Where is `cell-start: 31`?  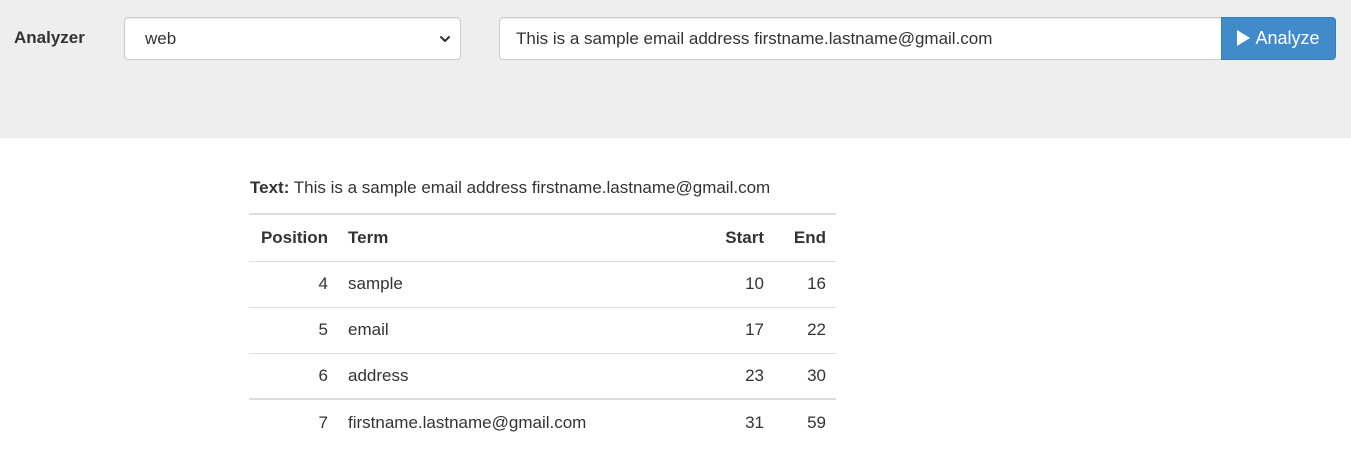 cell-start: 31 is located at coordinates (726, 421).